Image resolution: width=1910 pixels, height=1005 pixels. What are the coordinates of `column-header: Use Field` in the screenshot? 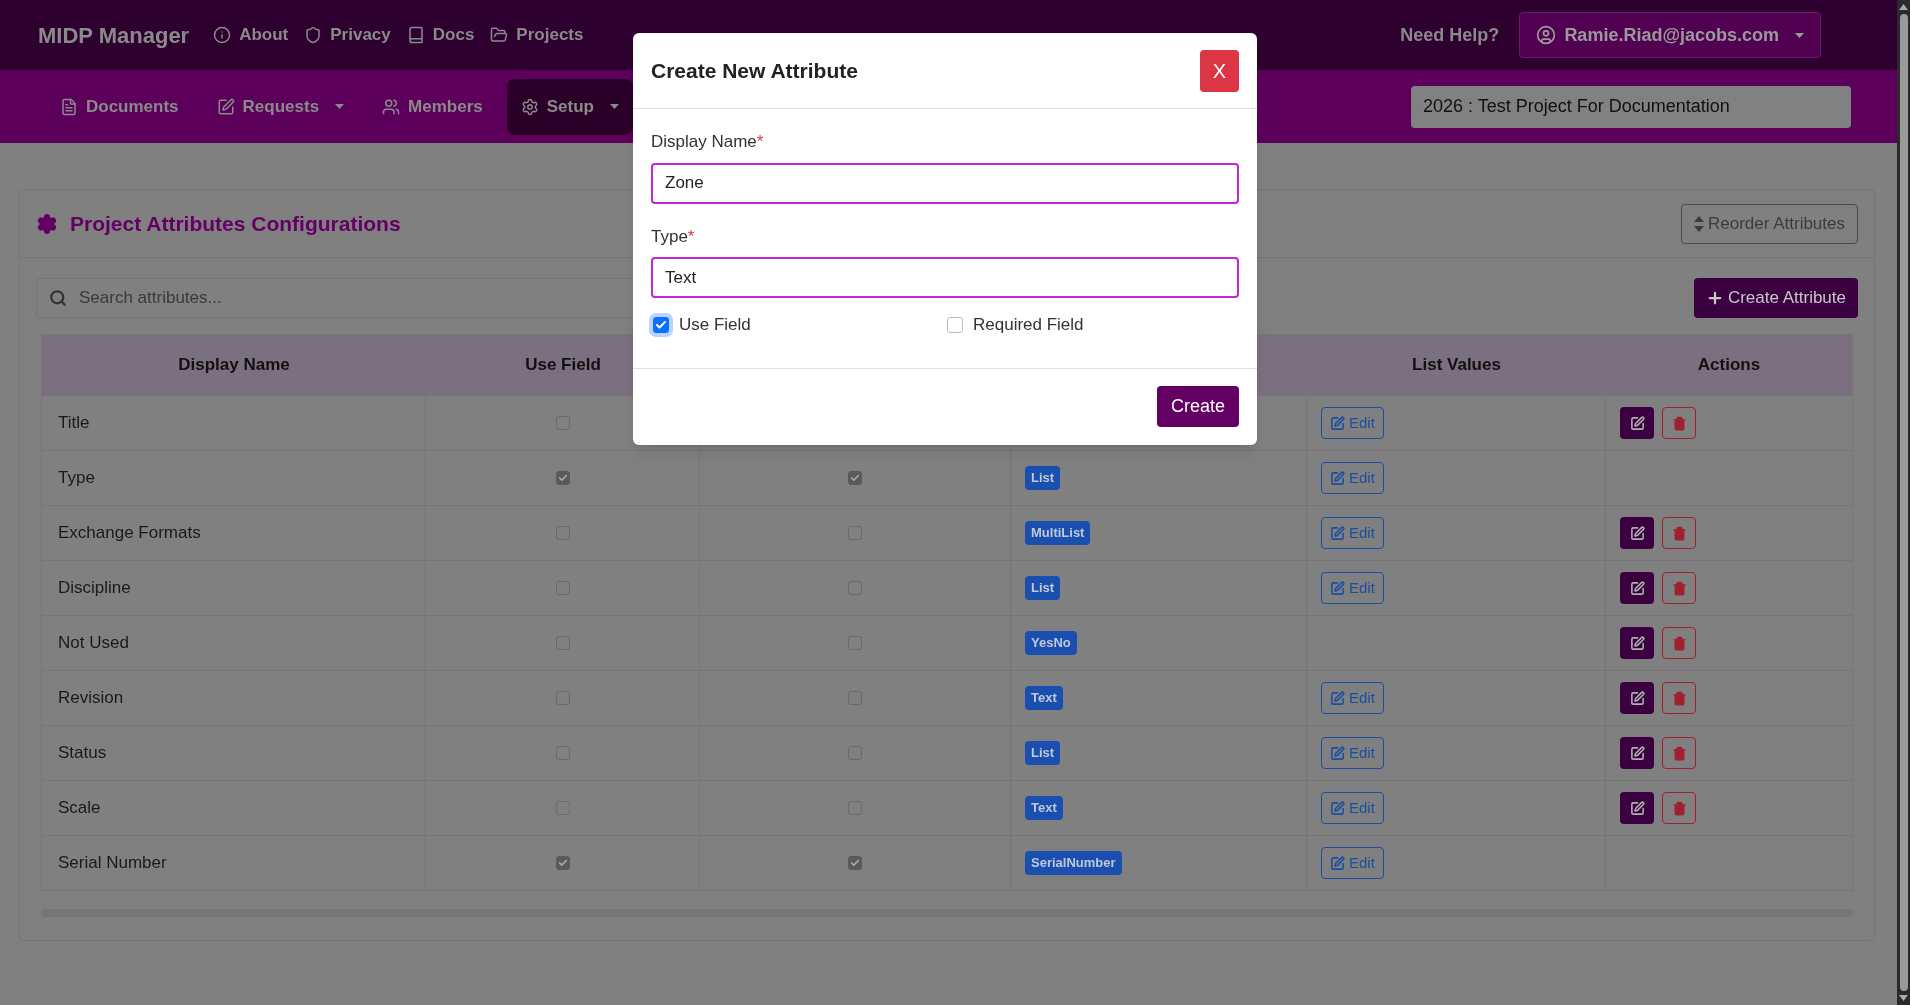 It's located at (563, 365).